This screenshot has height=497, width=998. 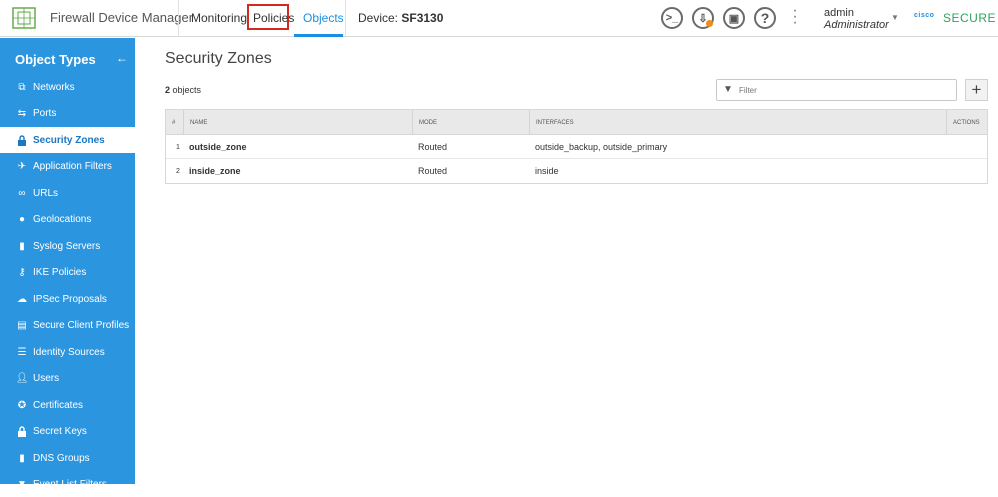 What do you see at coordinates (737, 122) in the screenshot?
I see `column-header-interfaces: INTERFACES` at bounding box center [737, 122].